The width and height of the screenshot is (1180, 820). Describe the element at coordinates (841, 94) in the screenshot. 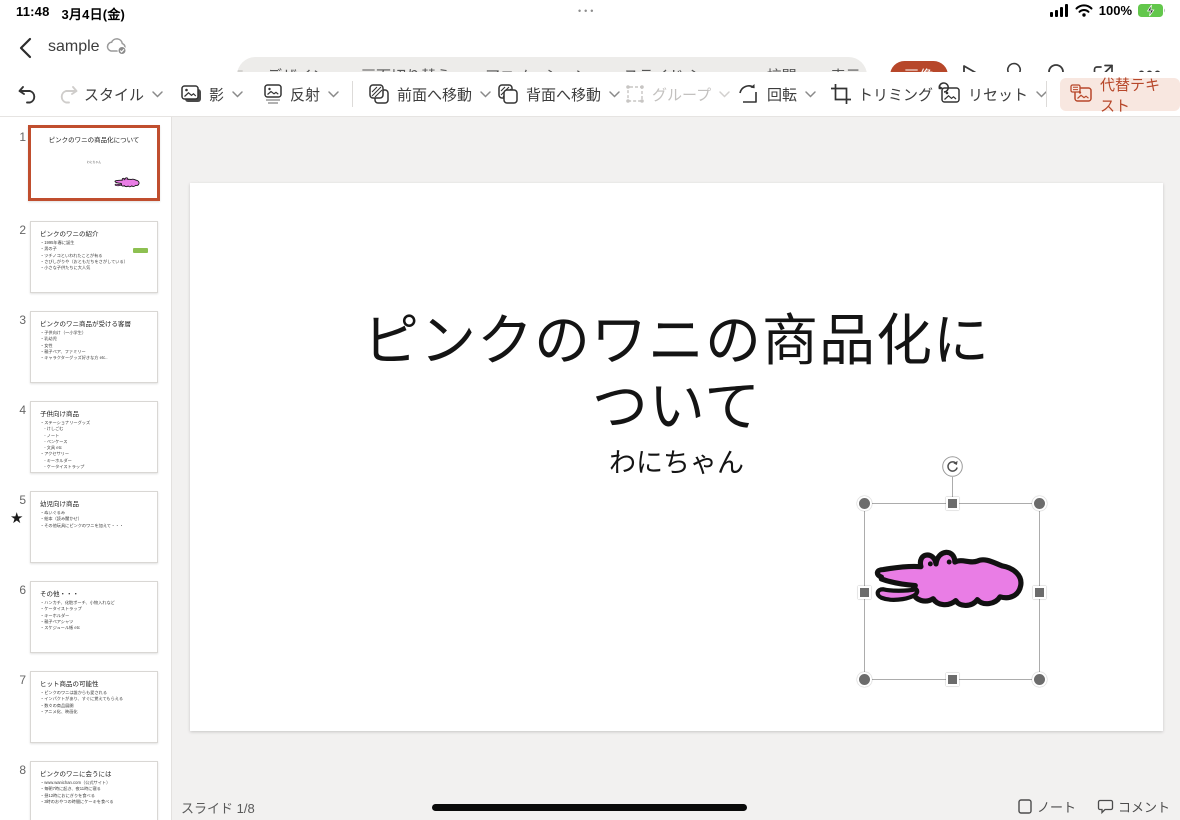

I see `crop-icon` at that location.